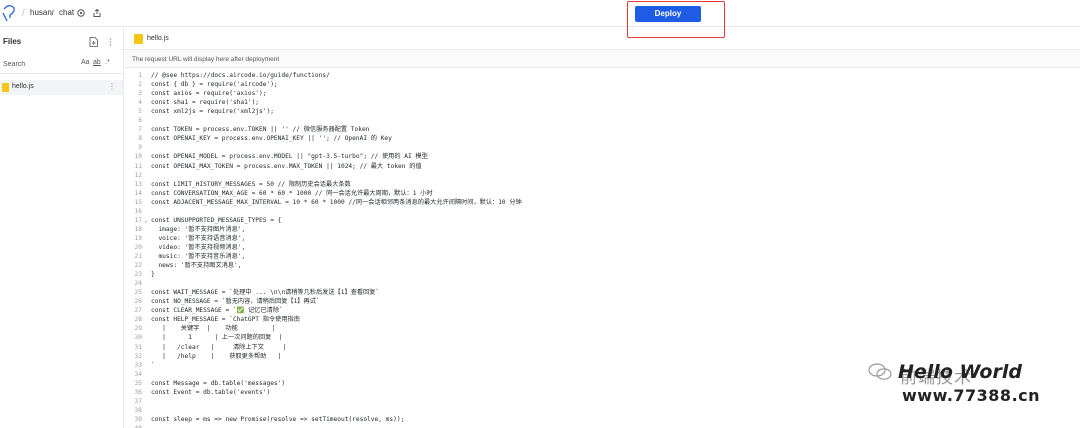 The image size is (1080, 428). I want to click on line-number: 1, so click(140, 75).